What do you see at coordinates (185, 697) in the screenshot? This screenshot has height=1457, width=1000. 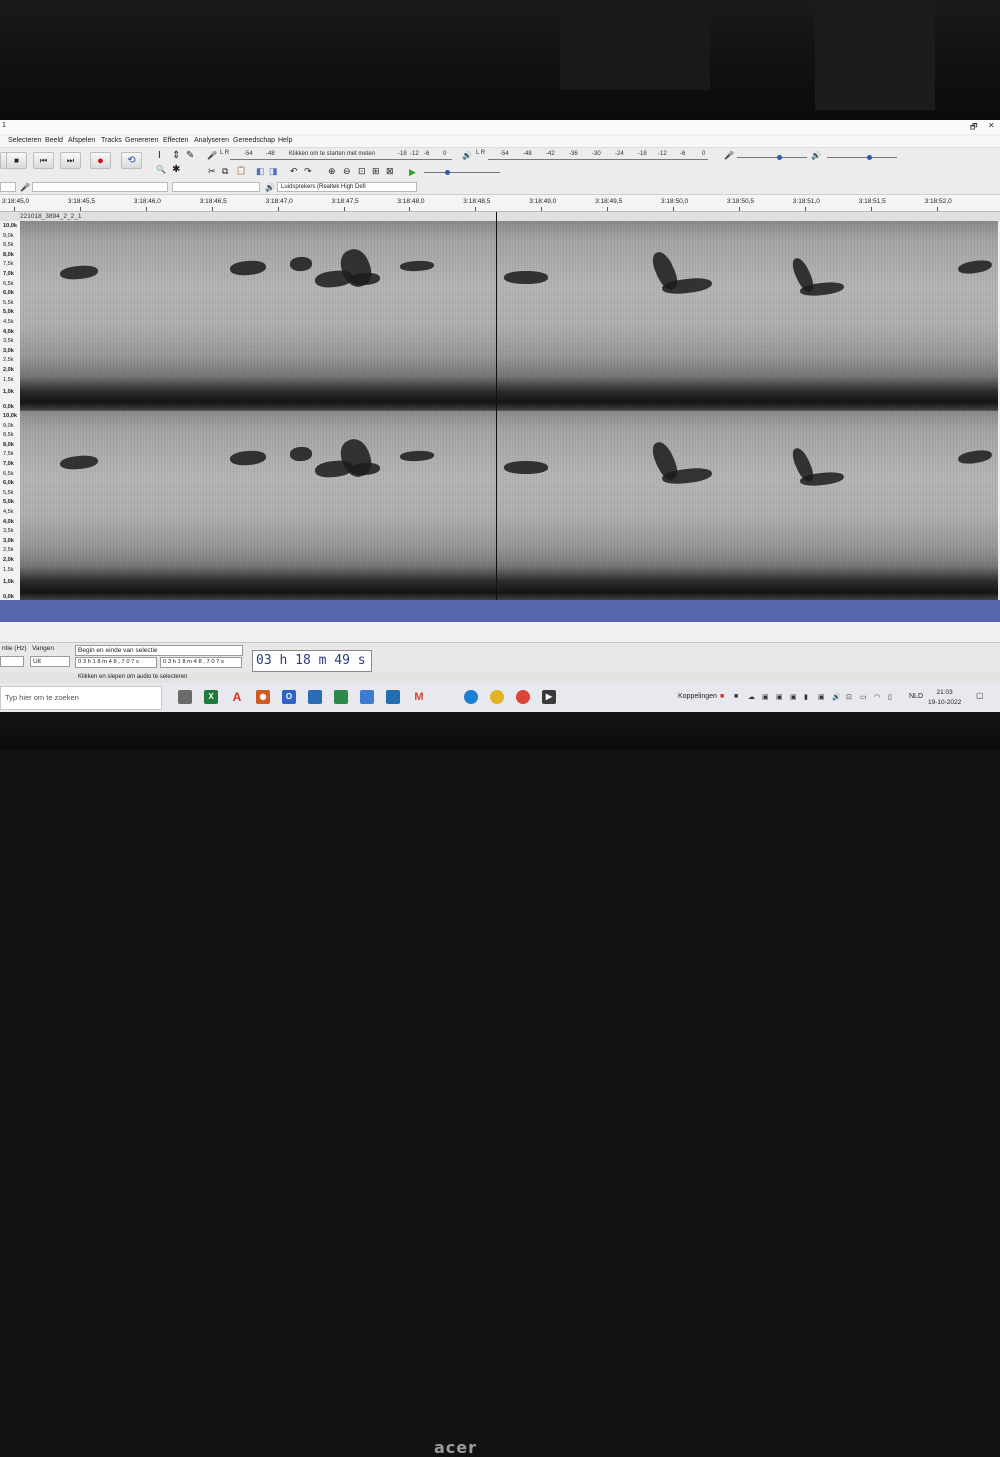 I see `file-explorer-icon` at bounding box center [185, 697].